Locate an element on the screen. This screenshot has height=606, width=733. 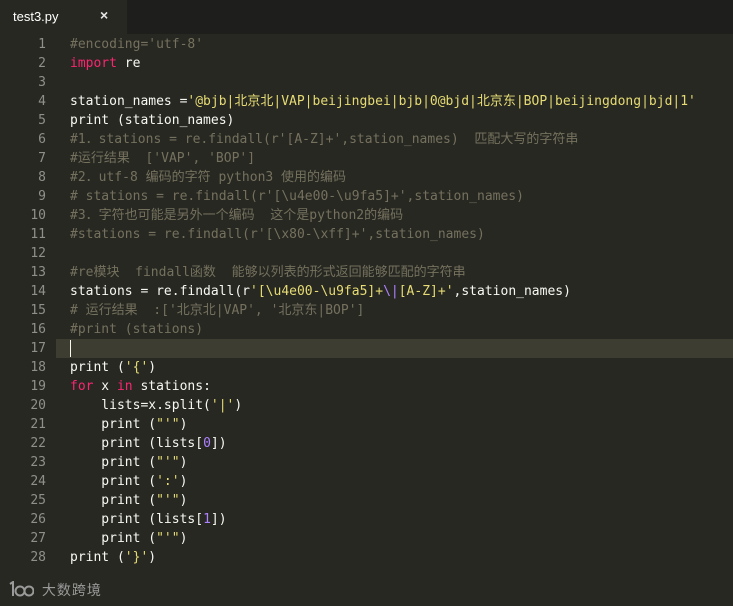
line-number: 2 is located at coordinates (42, 63).